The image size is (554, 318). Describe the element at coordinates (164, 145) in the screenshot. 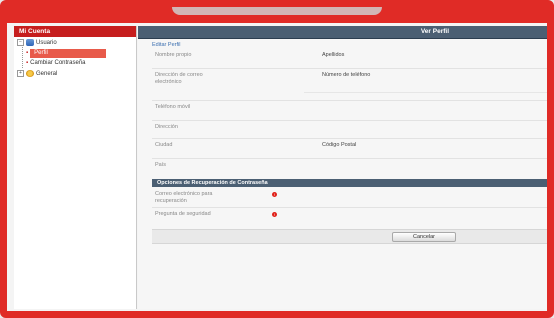

I see `field-label: Ciudad` at that location.